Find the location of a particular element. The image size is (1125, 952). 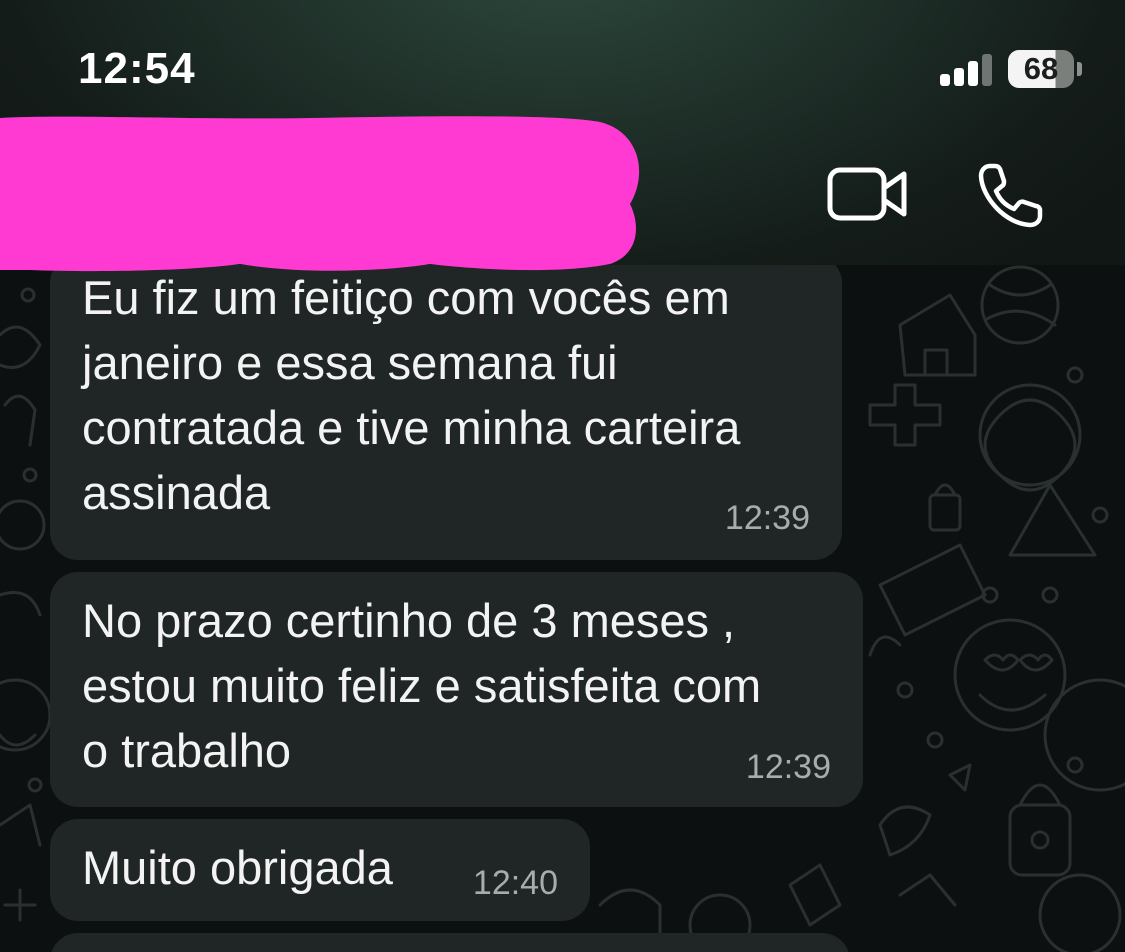

message-text: Muito obrigada is located at coordinates (237, 867).